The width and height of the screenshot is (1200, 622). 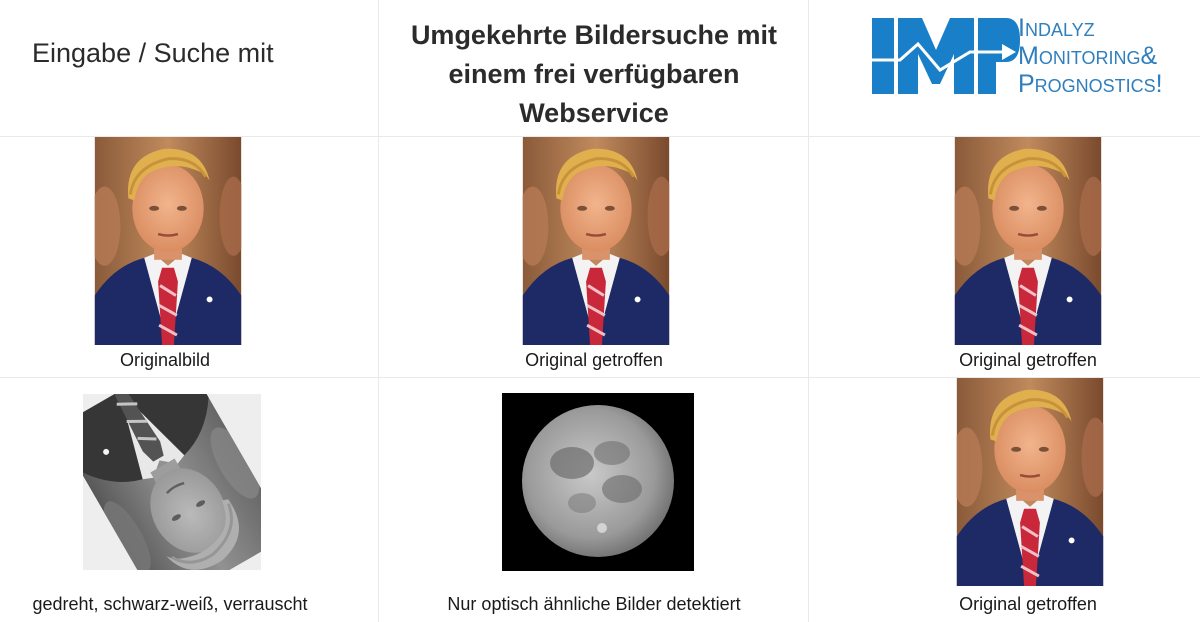 I want to click on logo-line-1: Indalyz, so click(x=1056, y=28).